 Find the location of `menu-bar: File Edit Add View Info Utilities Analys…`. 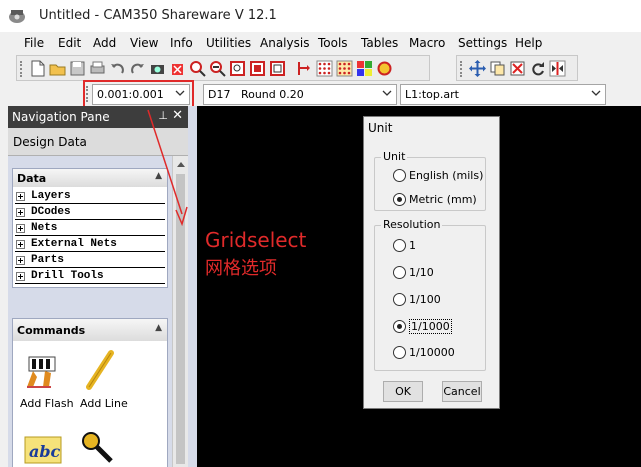

menu-bar: File Edit Add View Info Utilities Analys… is located at coordinates (320, 43).